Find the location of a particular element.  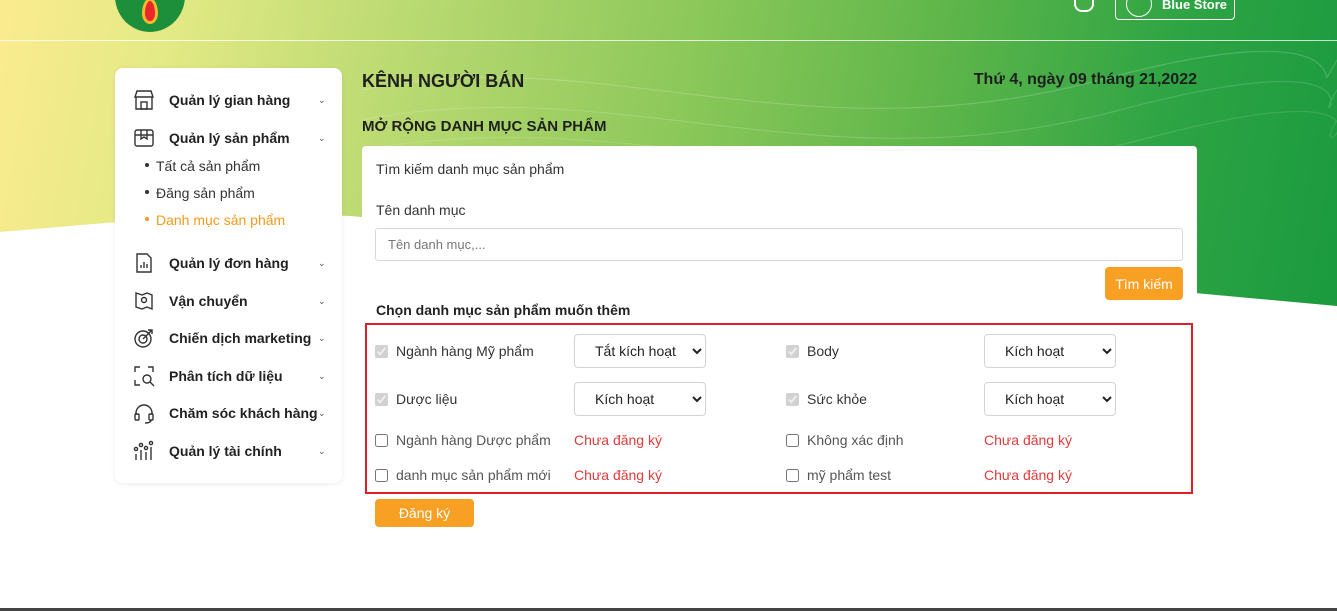

sidebar-subitem-product-categories: Danh mục sản phẩm is located at coordinates (215, 220).